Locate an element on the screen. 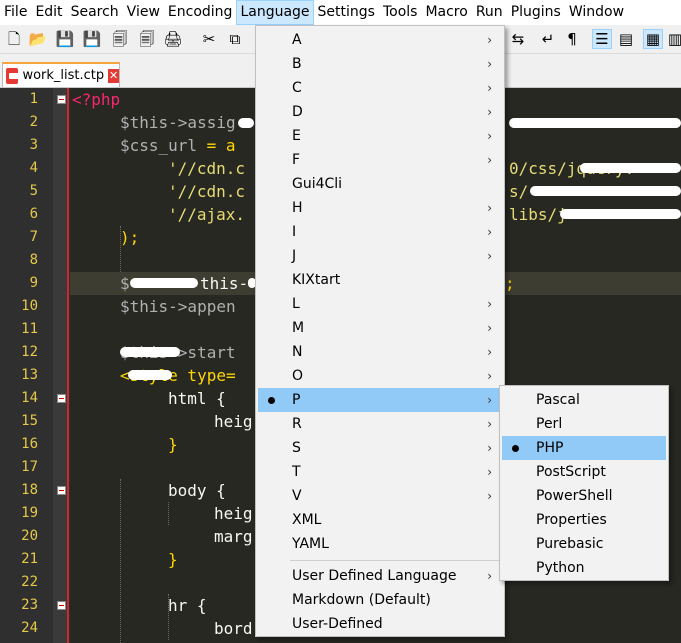 The width and height of the screenshot is (681, 643). language-menu-item-markdown-default: Markdown (Default) is located at coordinates (380, 600).